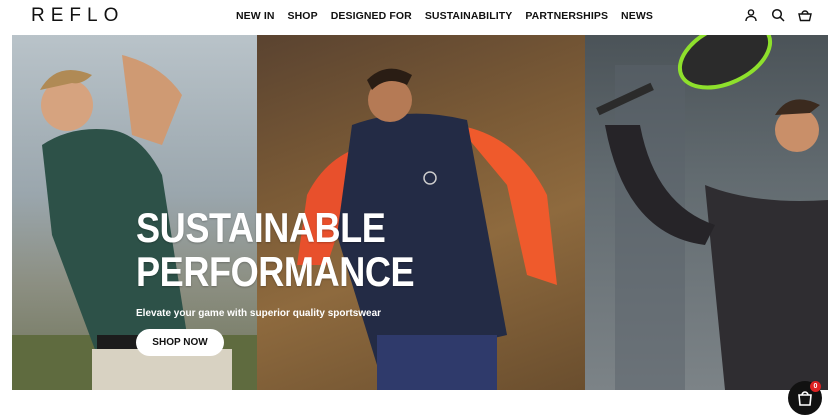 This screenshot has height=420, width=840. Describe the element at coordinates (180, 342) in the screenshot. I see `shop-now-button: SHOP NOW` at that location.